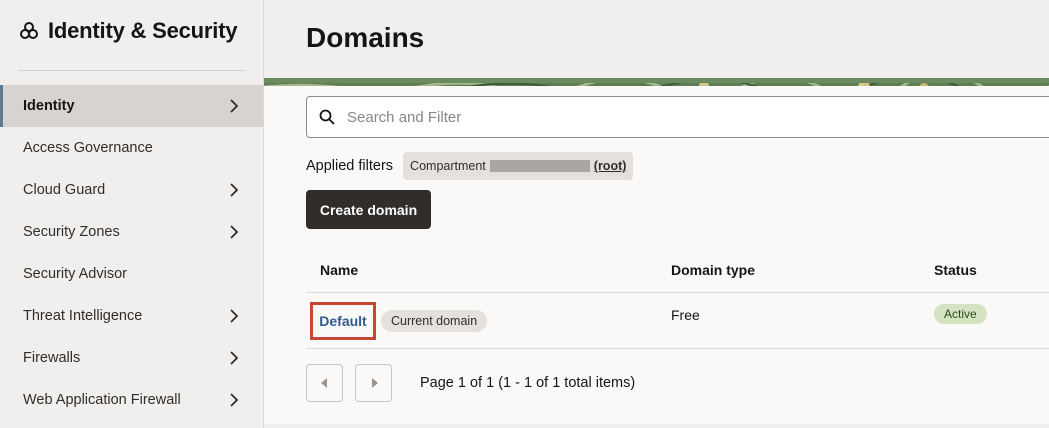  I want to click on sidebar-item-identity: Identity, so click(131, 106).